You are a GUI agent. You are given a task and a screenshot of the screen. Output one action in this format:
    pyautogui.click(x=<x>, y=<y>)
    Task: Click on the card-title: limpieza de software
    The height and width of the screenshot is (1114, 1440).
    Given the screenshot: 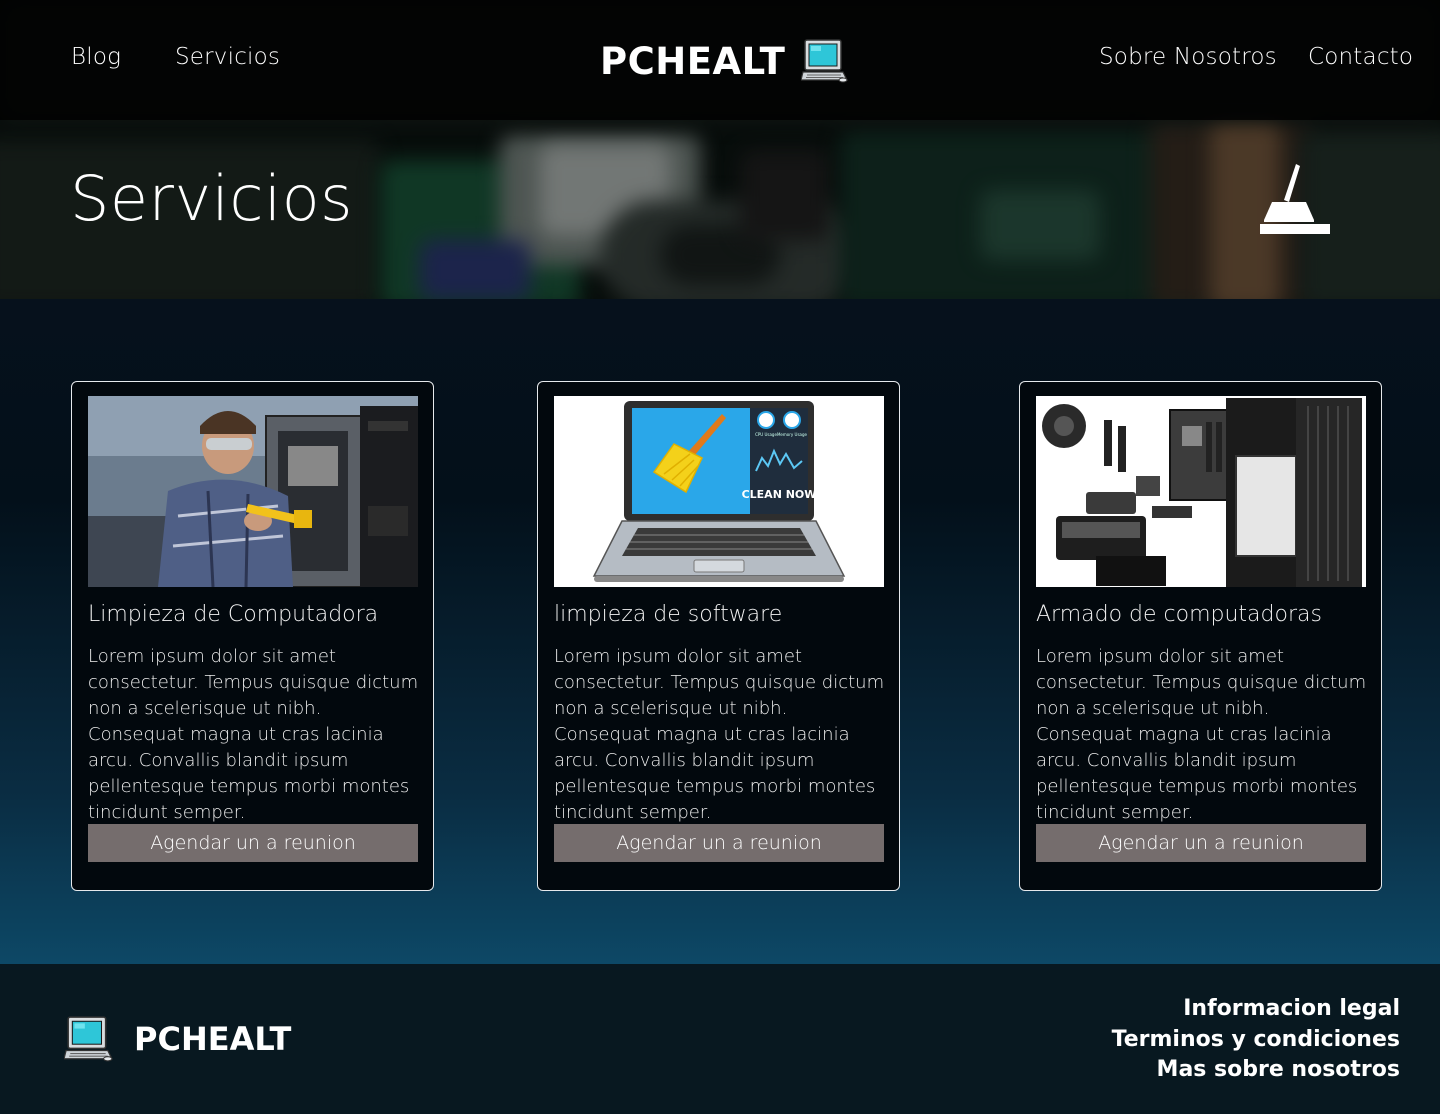 What is the action you would take?
    pyautogui.click(x=668, y=614)
    